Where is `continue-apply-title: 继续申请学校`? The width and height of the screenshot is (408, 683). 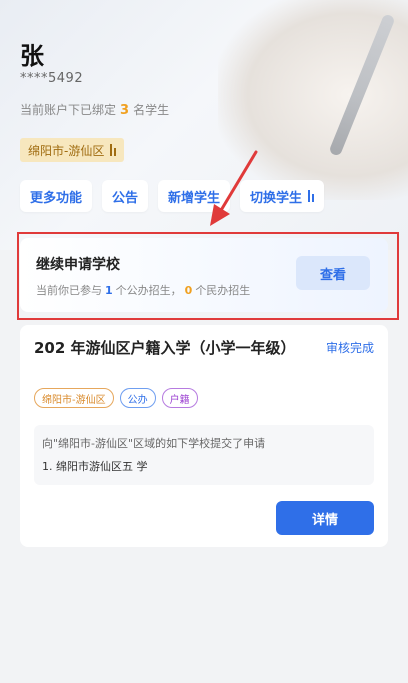 continue-apply-title: 继续申请学校 is located at coordinates (78, 265).